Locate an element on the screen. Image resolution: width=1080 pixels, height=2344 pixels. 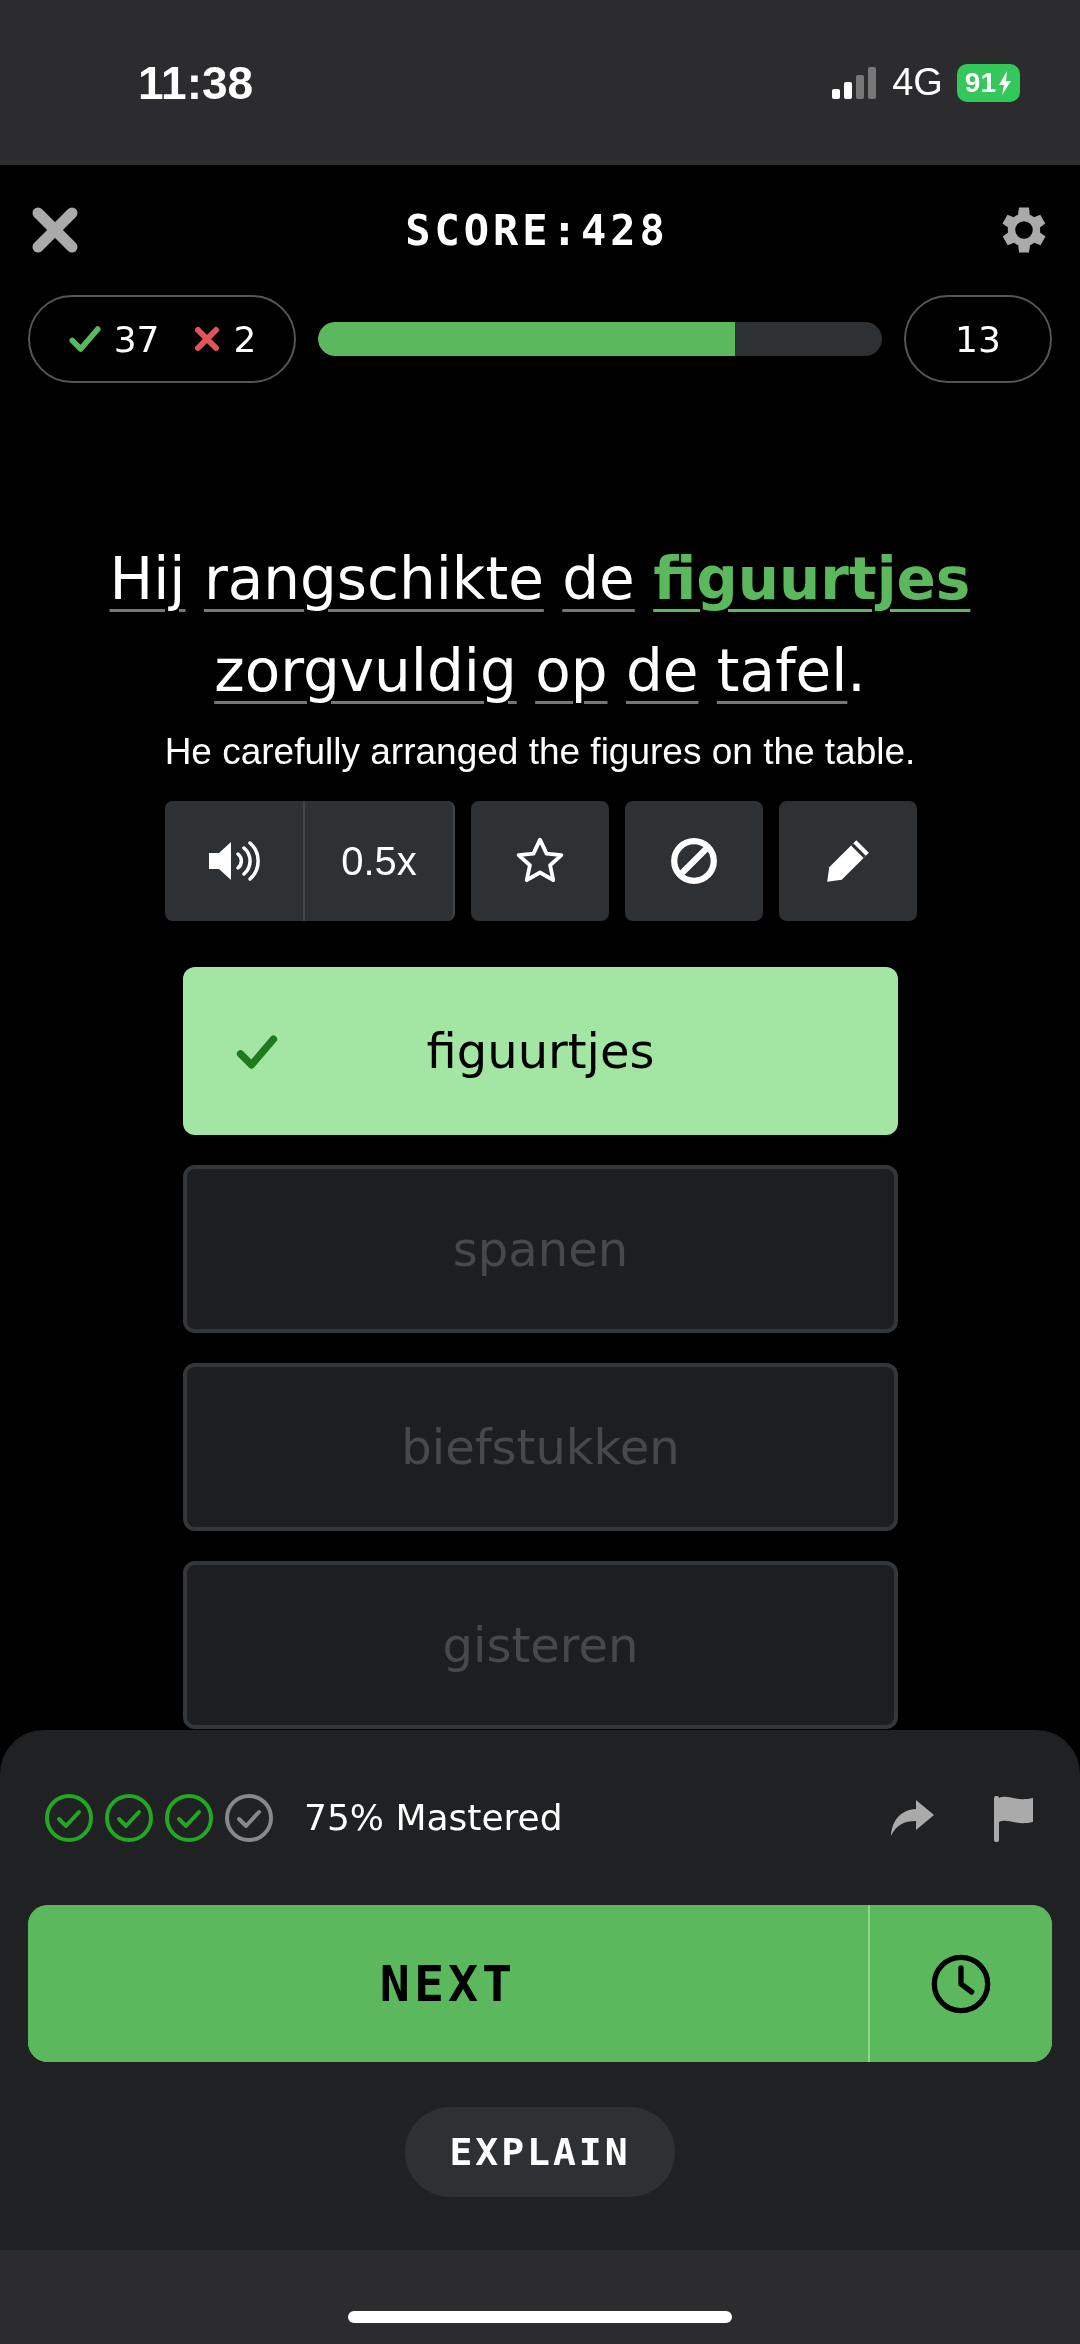
prohibited-icon is located at coordinates (694, 861).